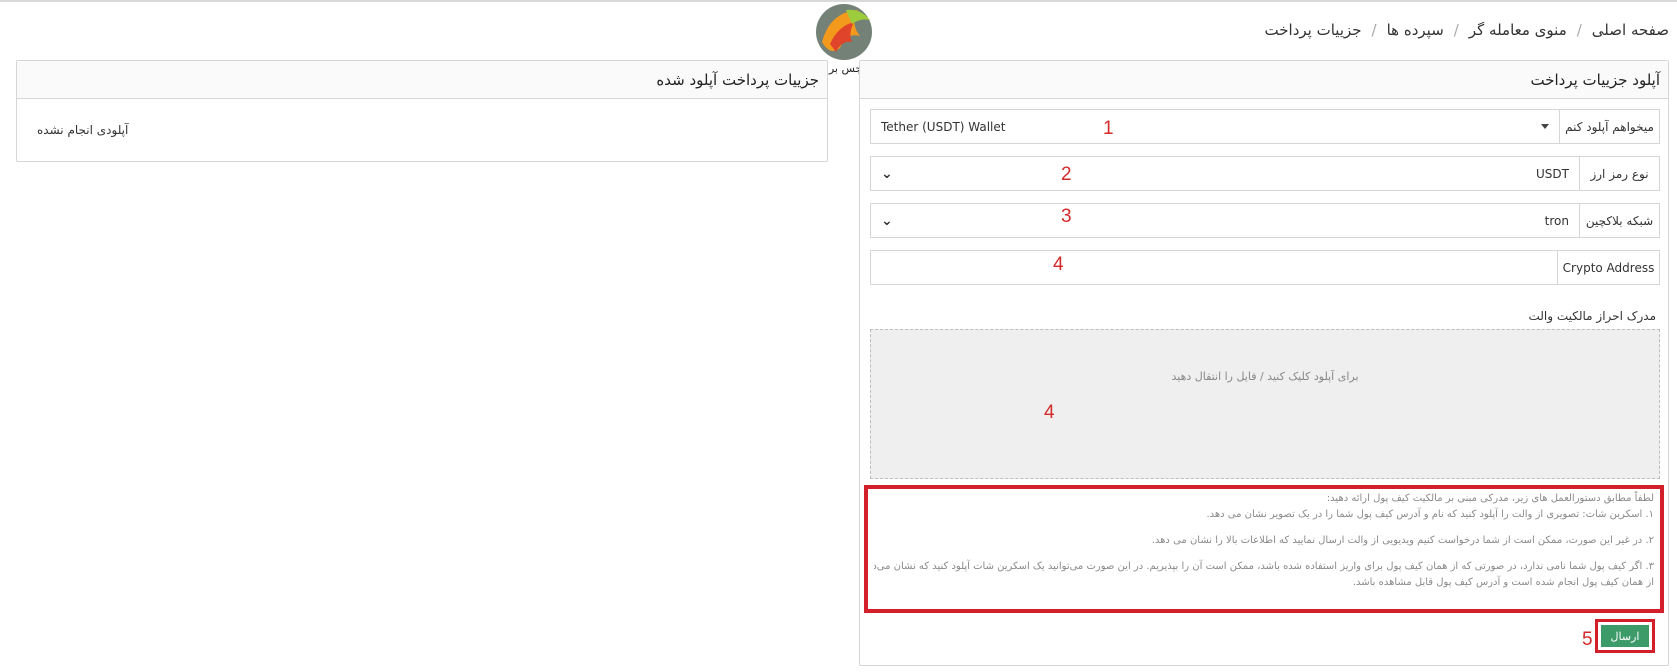 The image size is (1677, 672). What do you see at coordinates (1415, 30) in the screenshot?
I see `breadcrumb-deposits: سپرده ها` at bounding box center [1415, 30].